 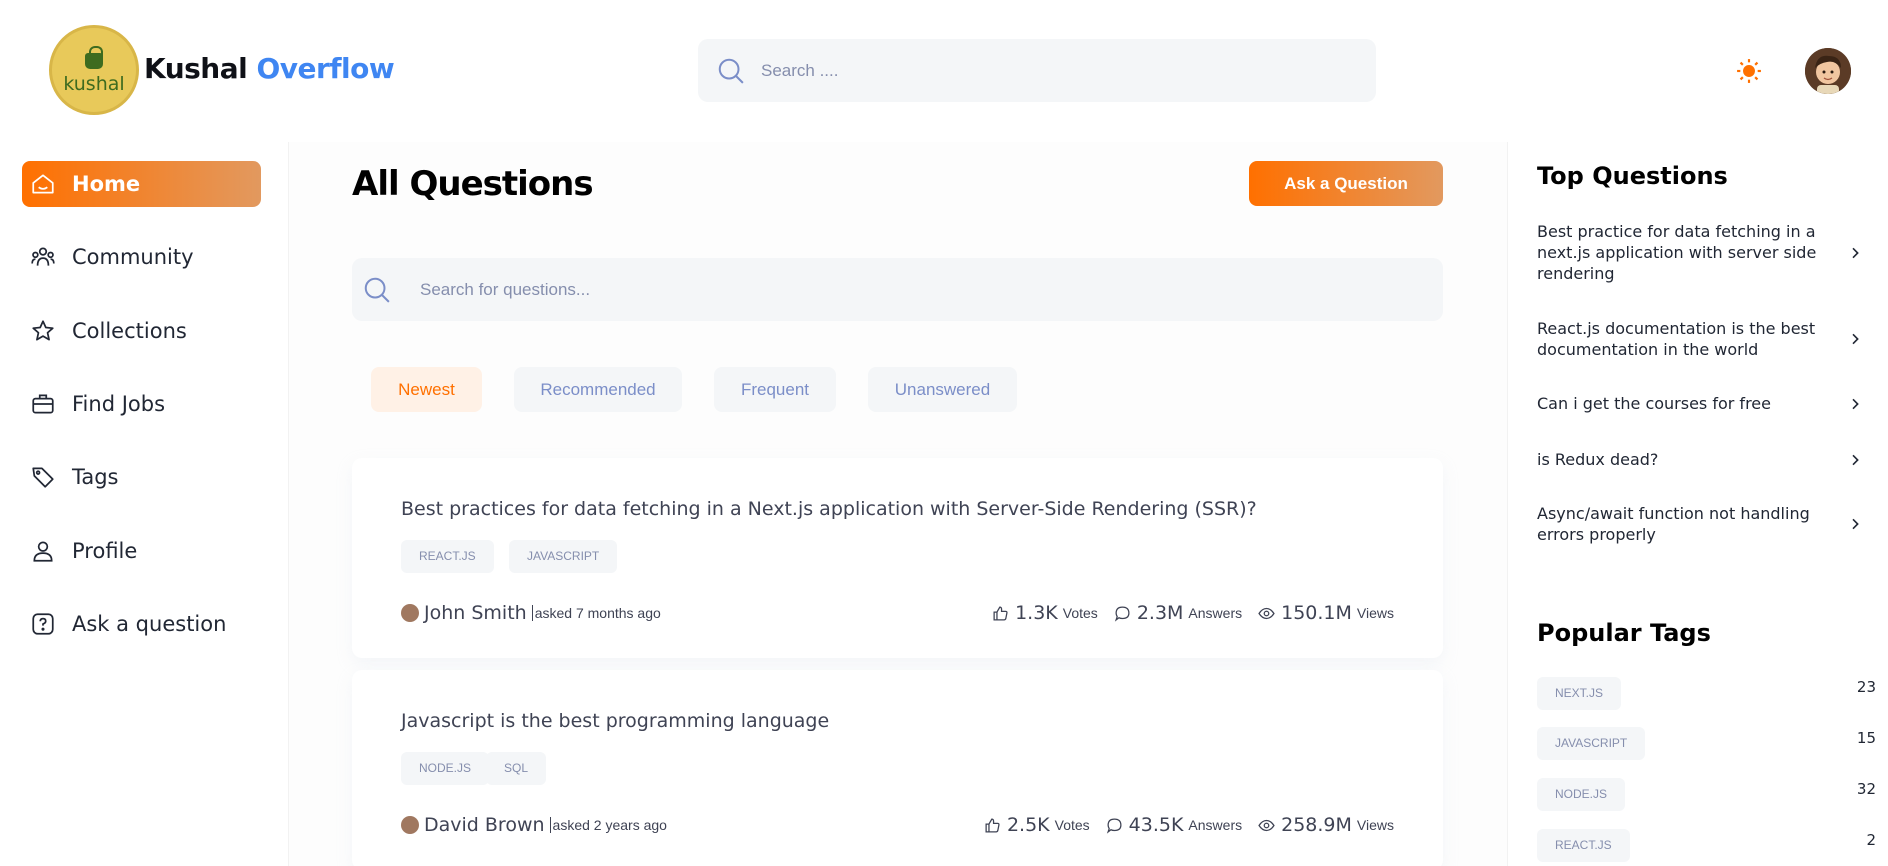 What do you see at coordinates (1160, 613) in the screenshot?
I see `answers-value: 2.3M` at bounding box center [1160, 613].